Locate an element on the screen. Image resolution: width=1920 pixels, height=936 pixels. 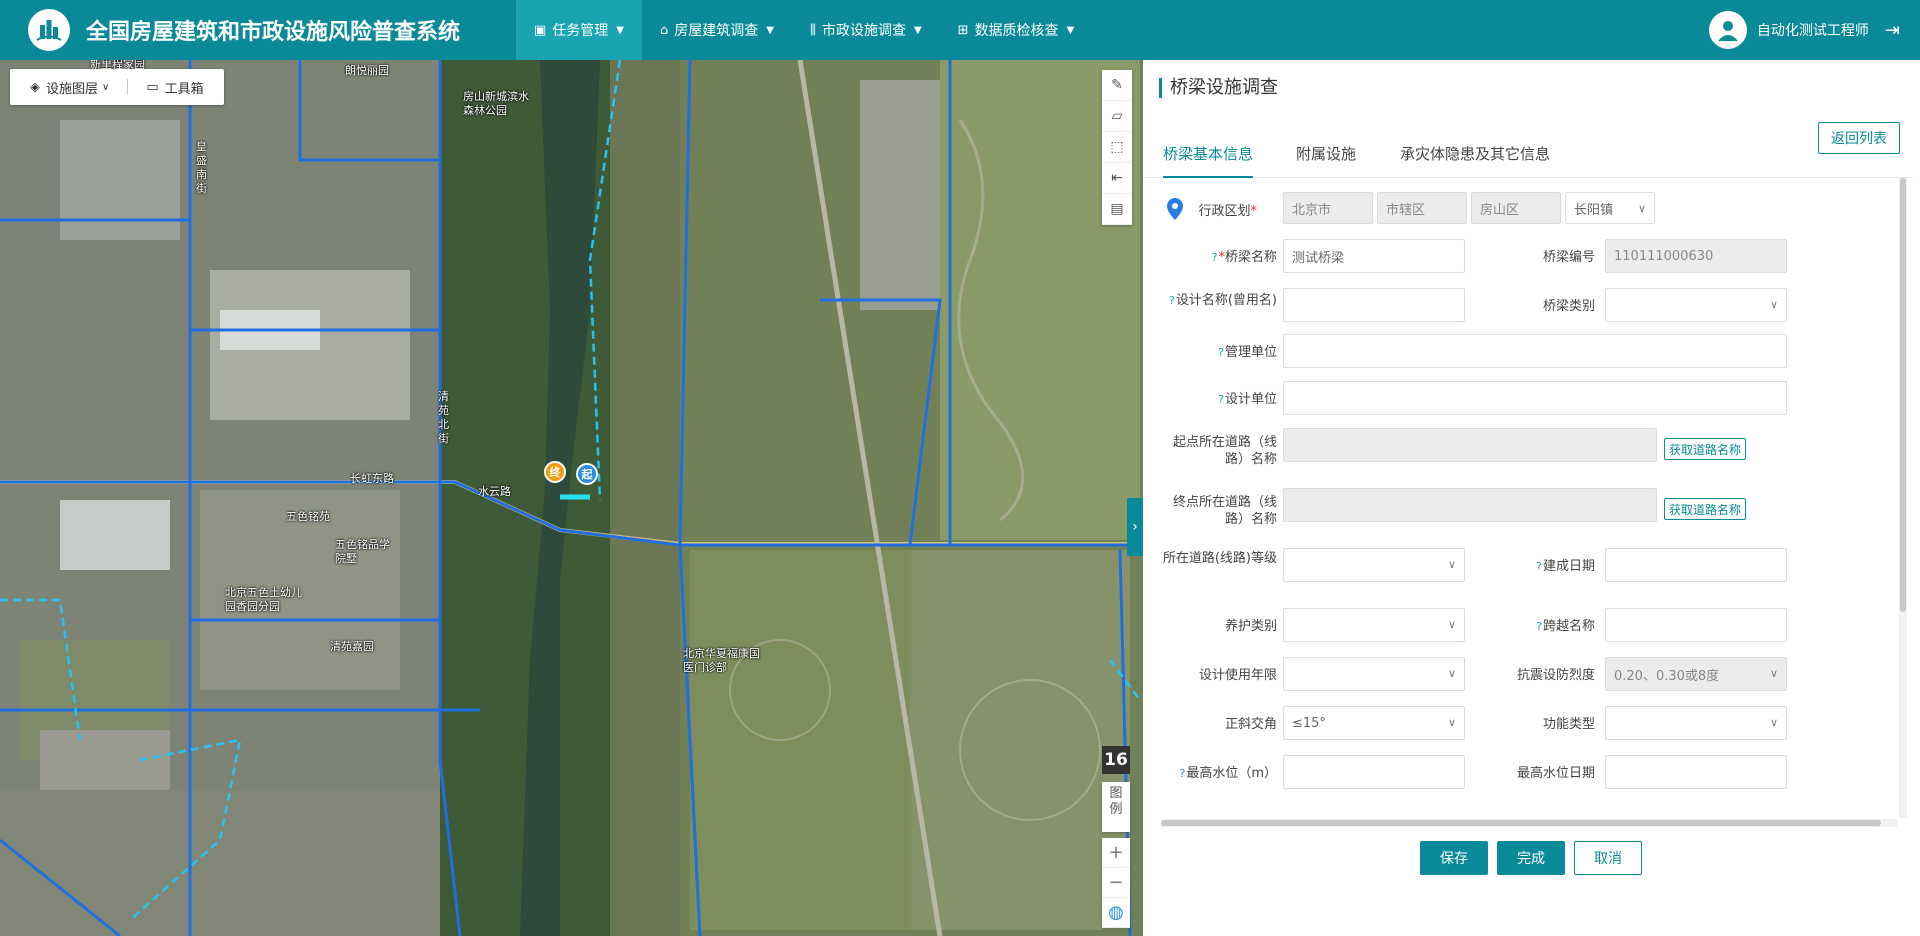
region-label: 行政区划* is located at coordinates (1220, 211).